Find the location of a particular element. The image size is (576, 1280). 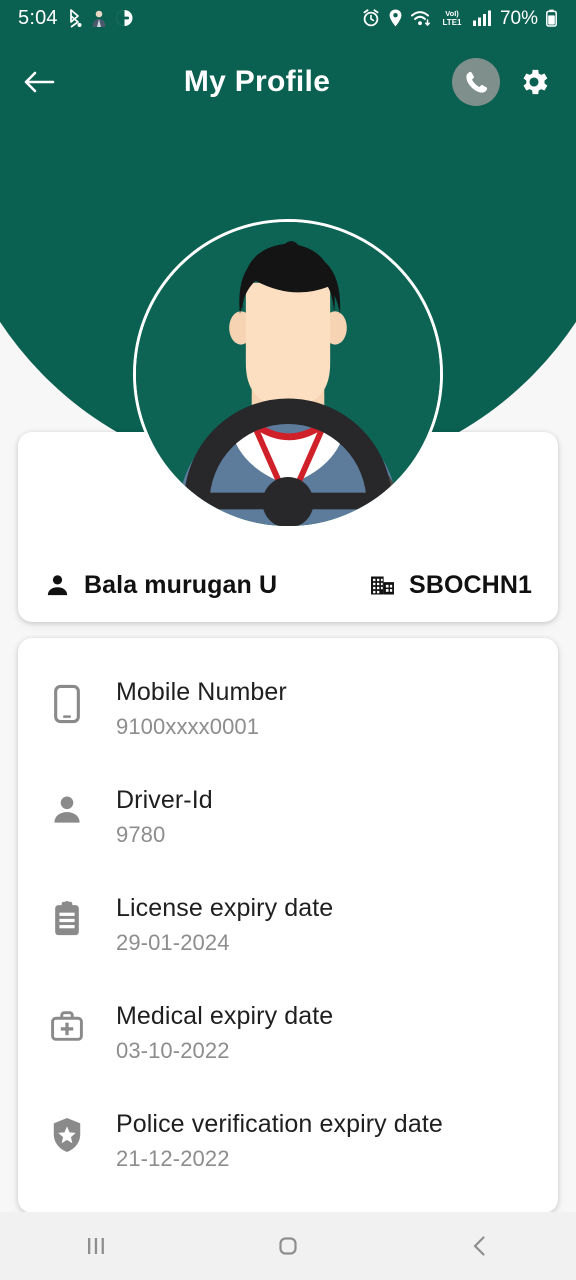

back-nav-button is located at coordinates (480, 1246).